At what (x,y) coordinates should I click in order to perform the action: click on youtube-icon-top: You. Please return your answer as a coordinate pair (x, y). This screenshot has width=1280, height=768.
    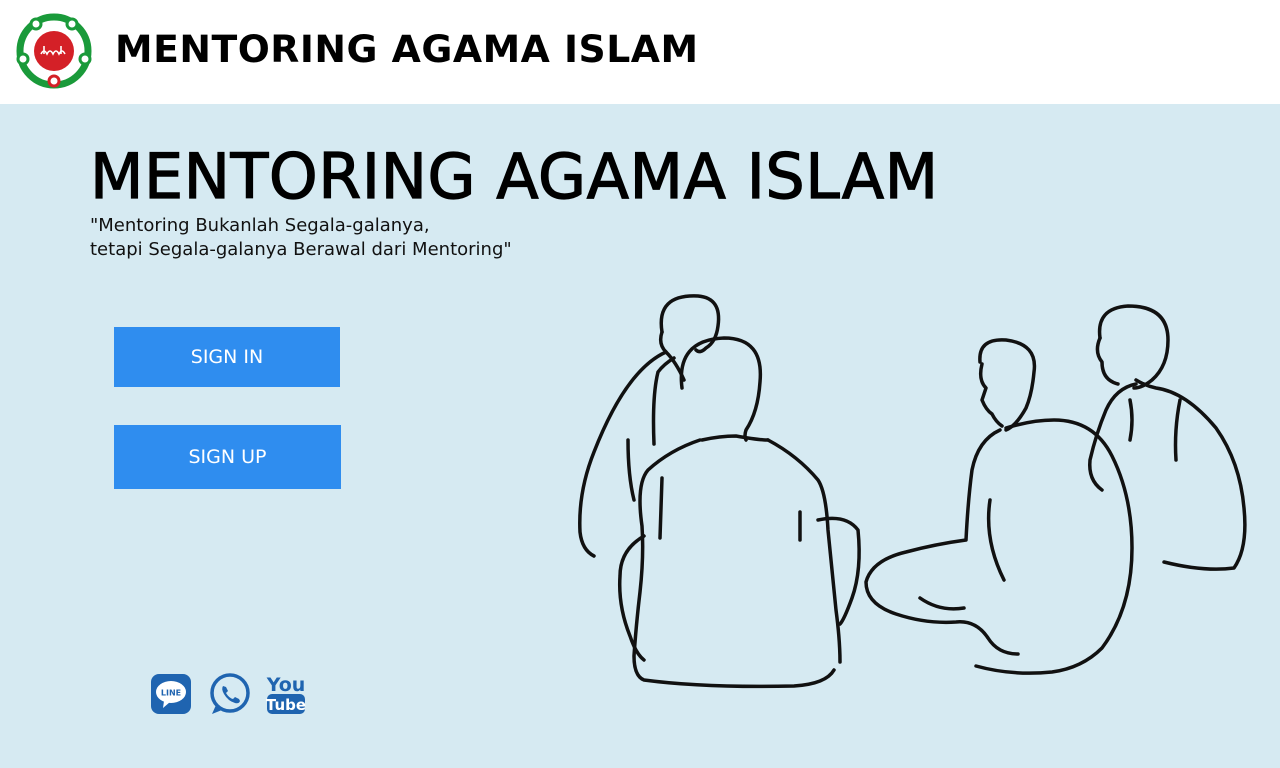
    Looking at the image, I should click on (285, 685).